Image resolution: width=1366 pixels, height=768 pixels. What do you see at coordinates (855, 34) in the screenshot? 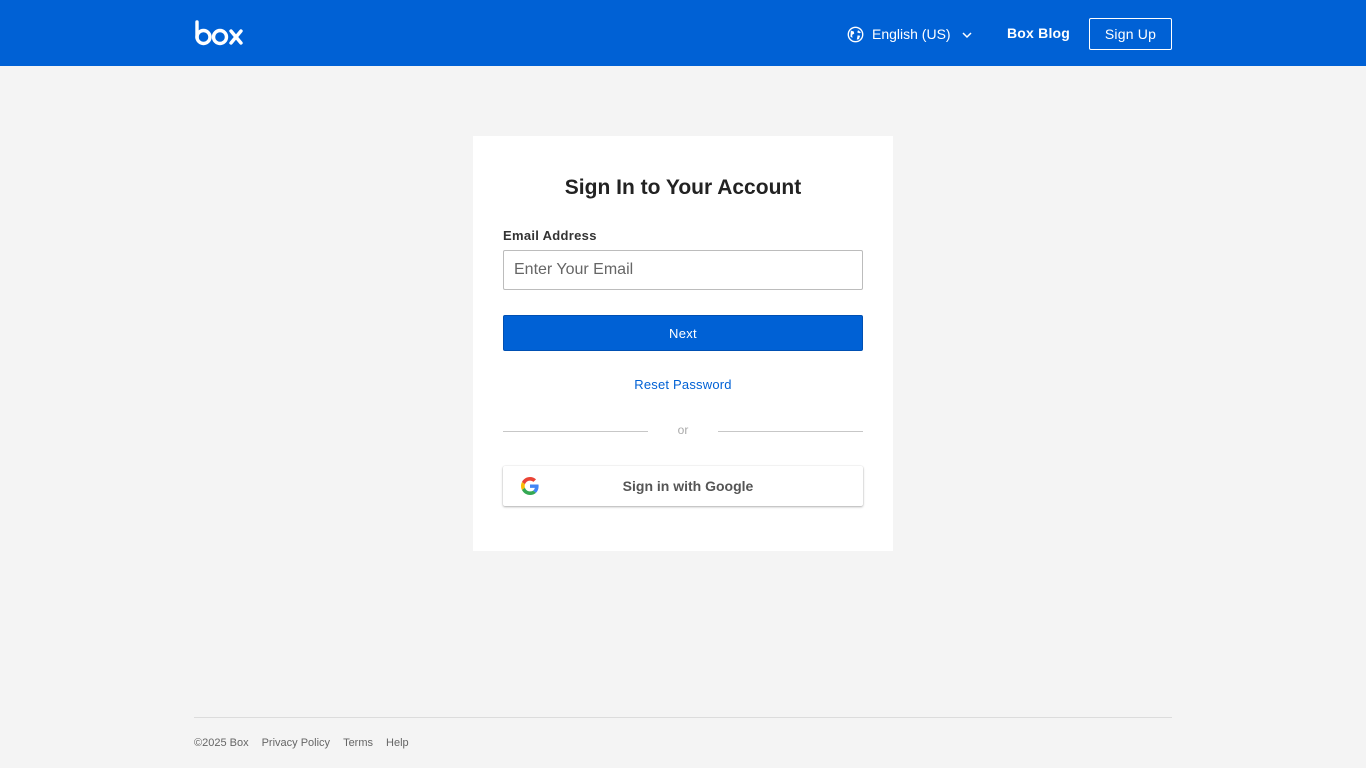
I see `globe-icon` at bounding box center [855, 34].